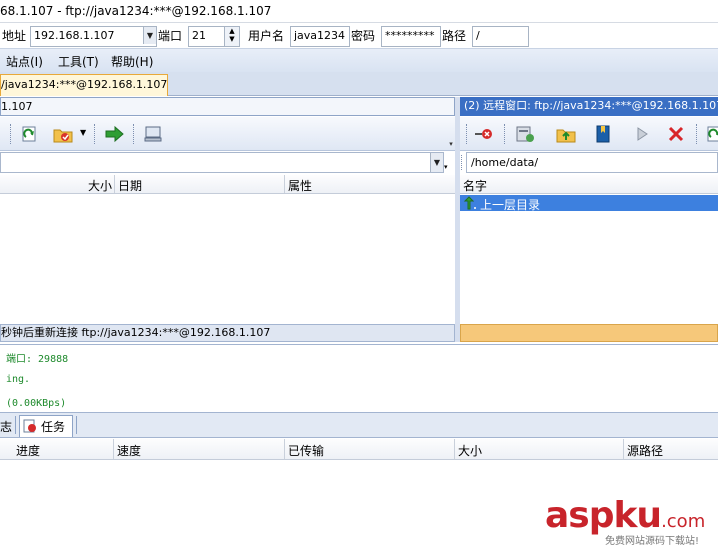 This screenshot has height=550, width=718. Describe the element at coordinates (36, 403) in the screenshot. I see `log-line: (0.00KBps)` at that location.